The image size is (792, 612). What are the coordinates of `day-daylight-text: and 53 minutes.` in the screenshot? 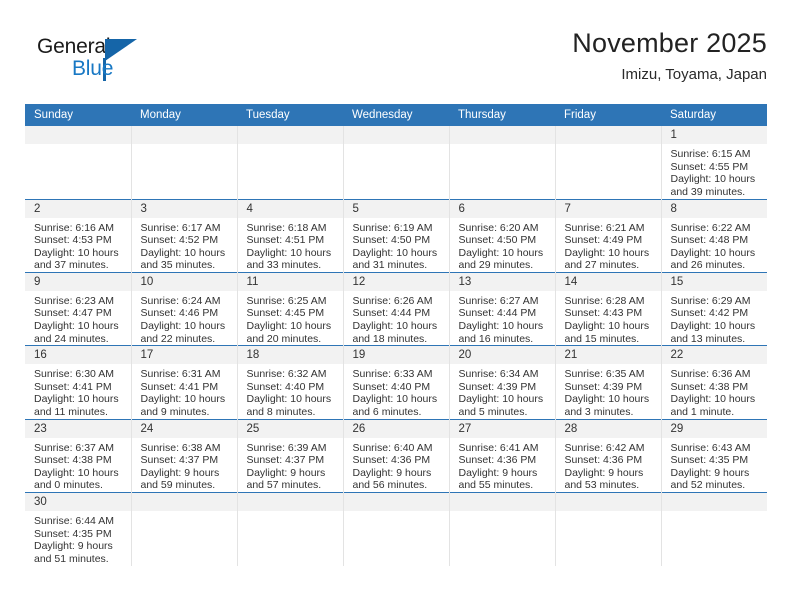 It's located at (602, 485).